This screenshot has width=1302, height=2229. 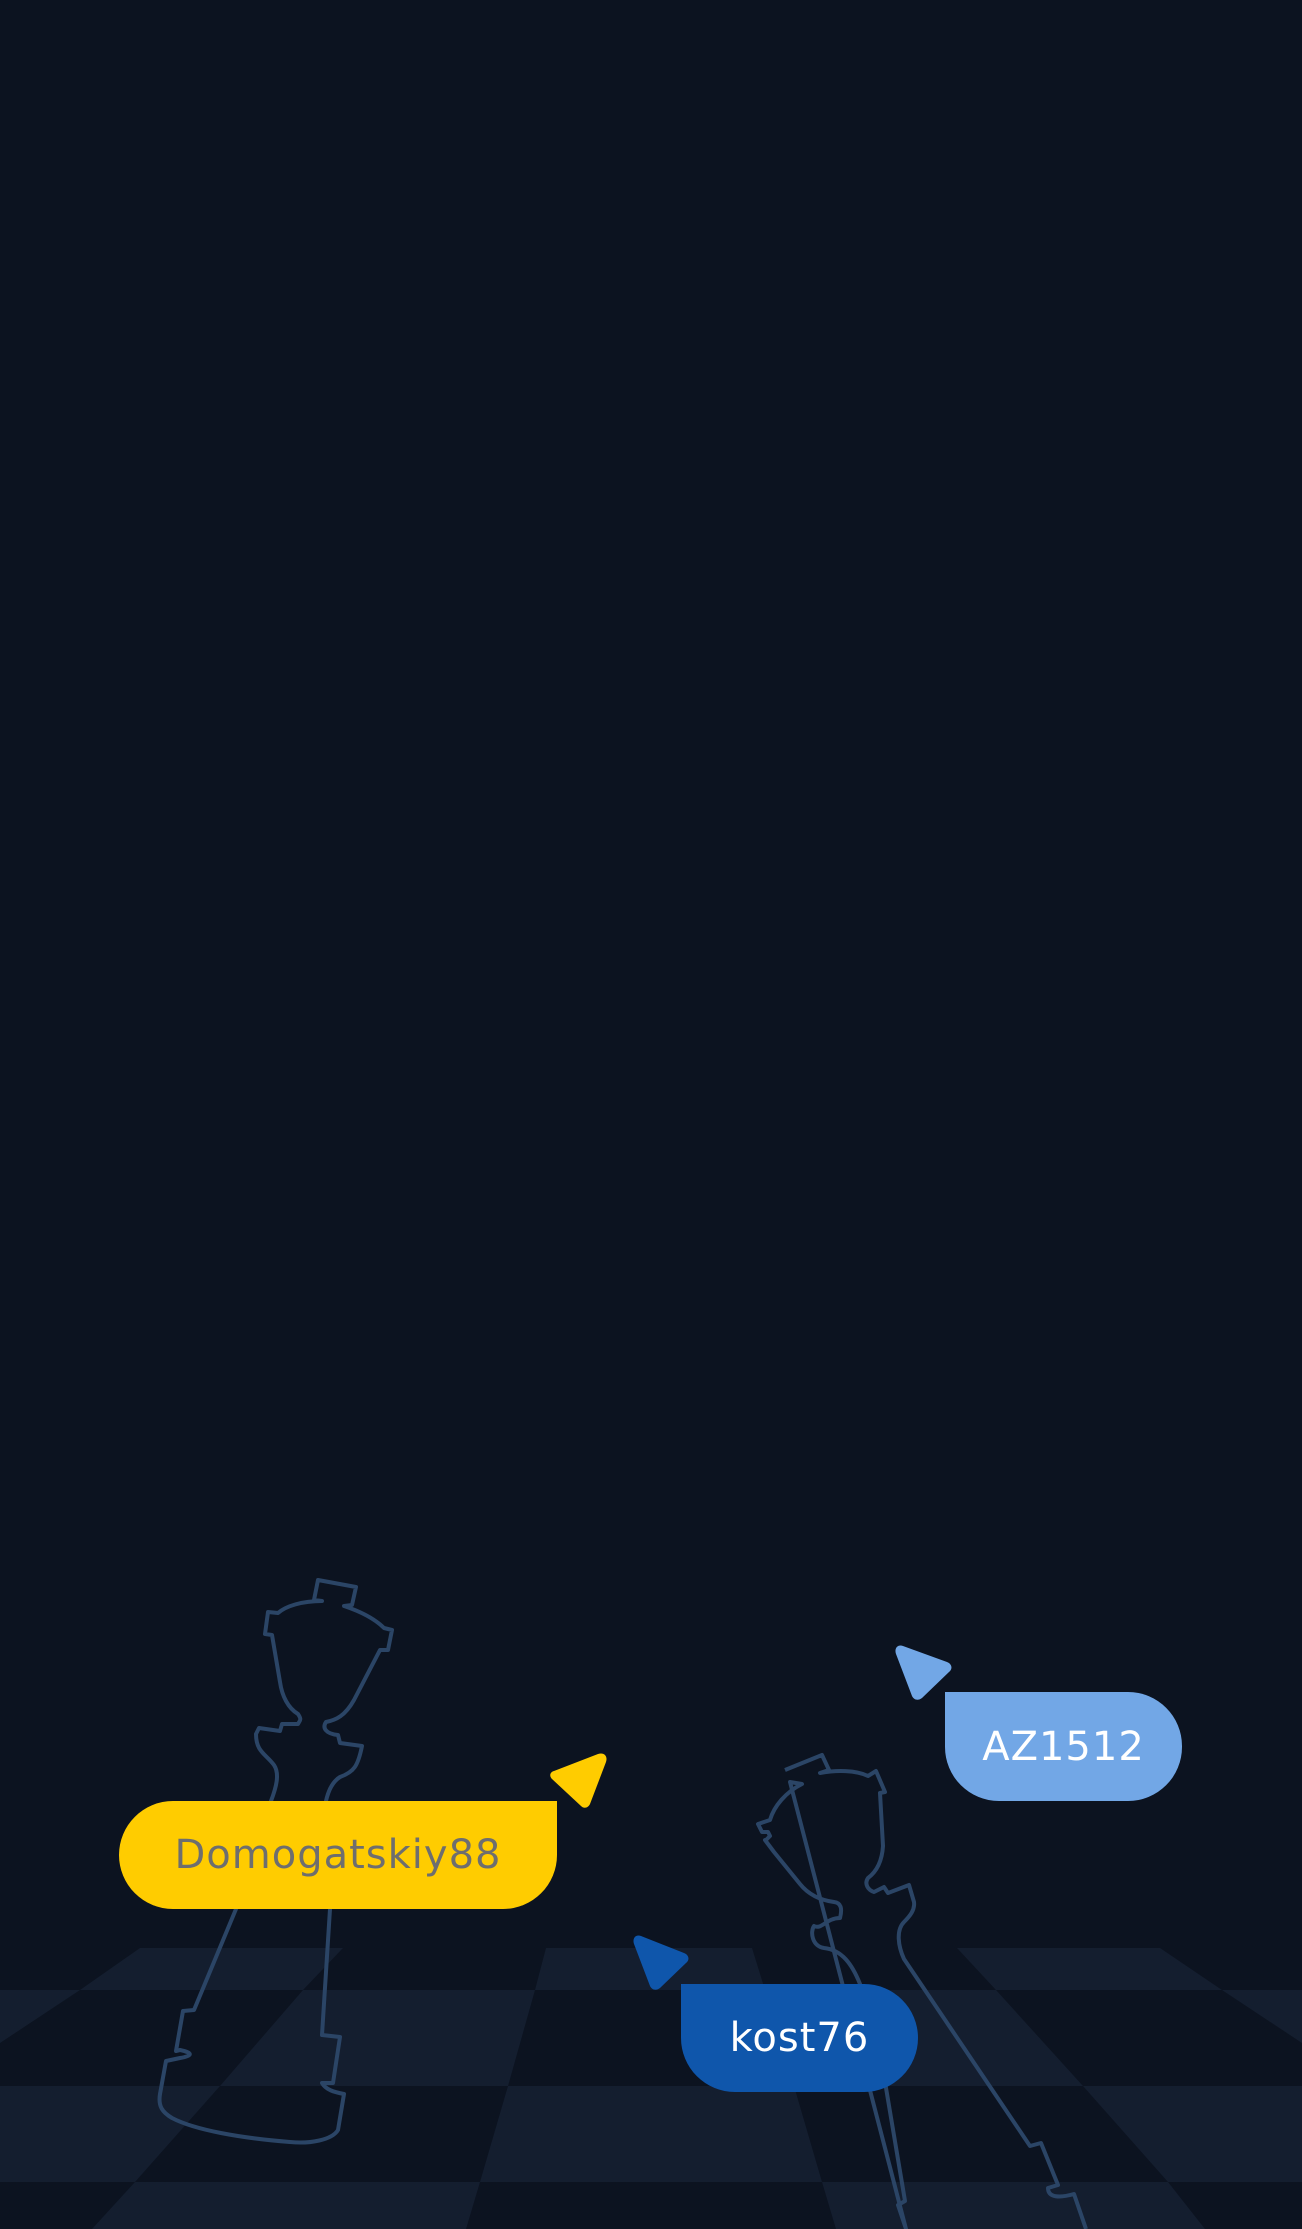 I want to click on player-tag-domogatskiy88: Domogatskiy88, so click(x=338, y=1855).